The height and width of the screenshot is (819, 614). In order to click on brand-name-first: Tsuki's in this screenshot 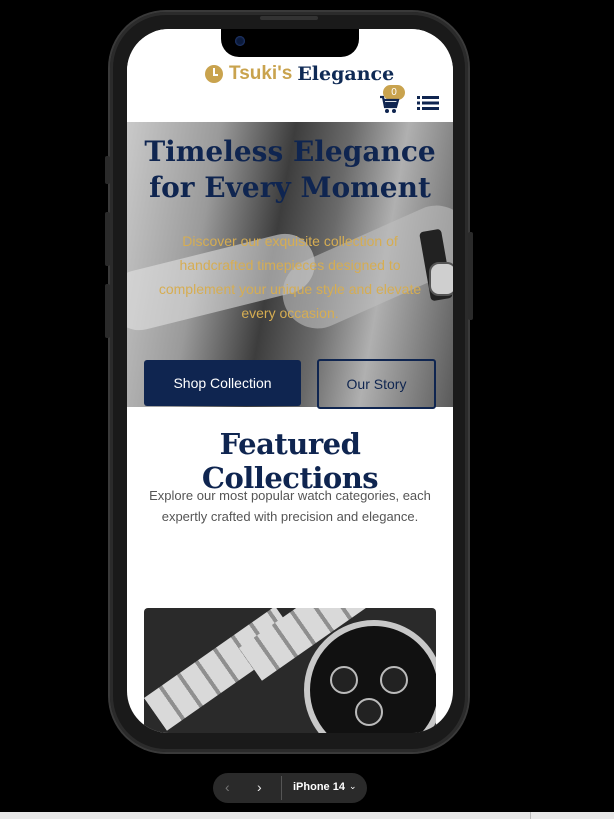, I will do `click(261, 73)`.